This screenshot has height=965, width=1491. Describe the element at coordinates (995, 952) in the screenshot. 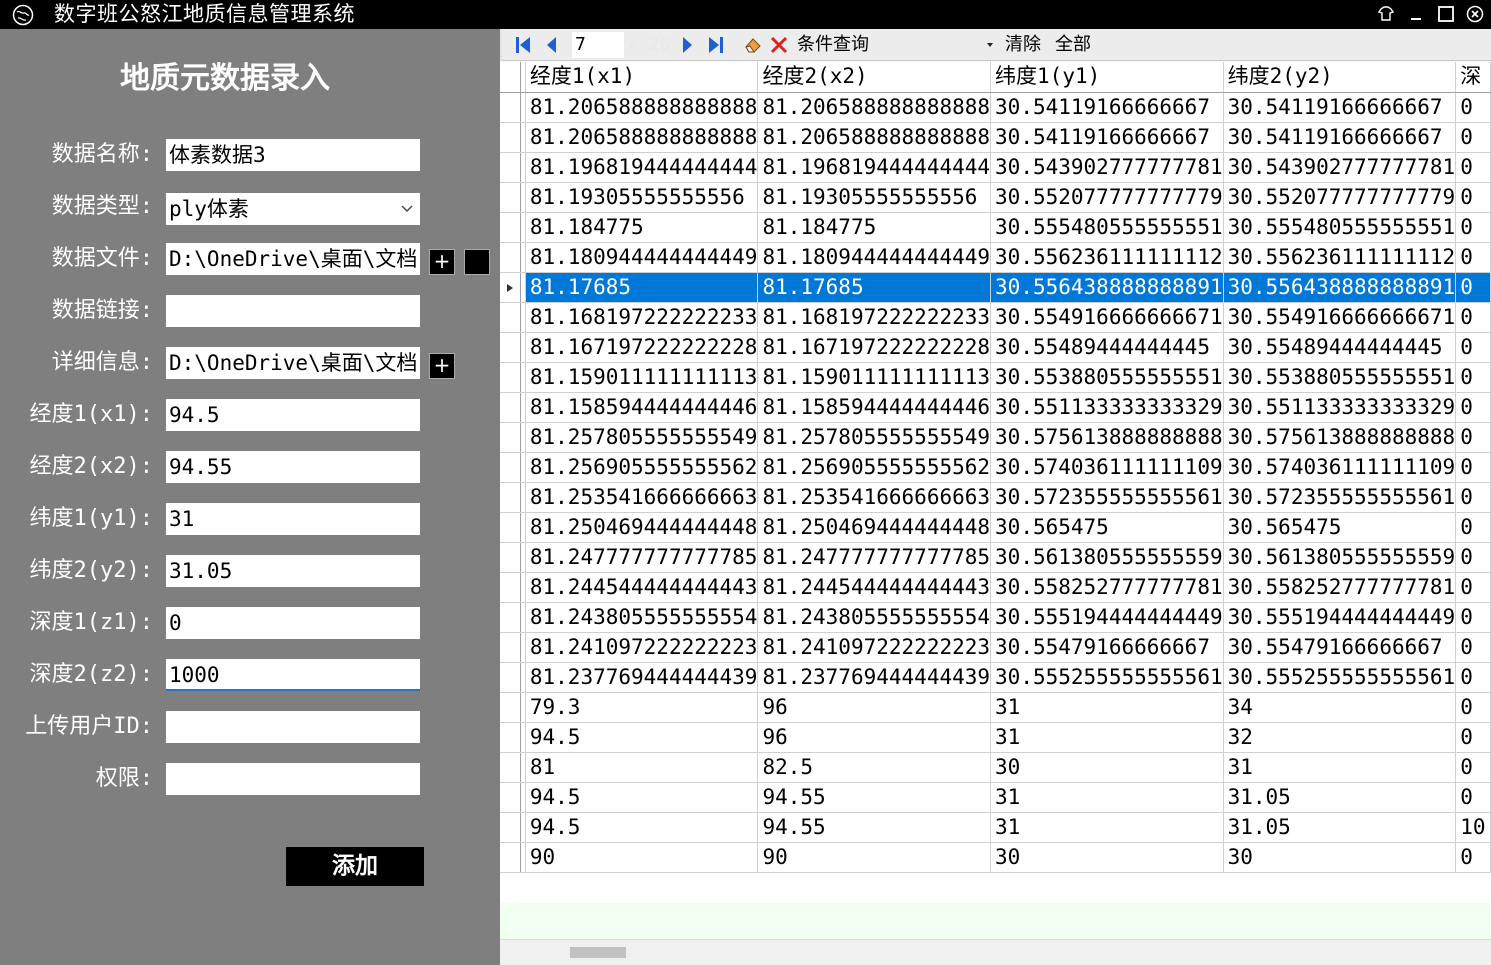

I see `horizontal-scrollbar` at that location.